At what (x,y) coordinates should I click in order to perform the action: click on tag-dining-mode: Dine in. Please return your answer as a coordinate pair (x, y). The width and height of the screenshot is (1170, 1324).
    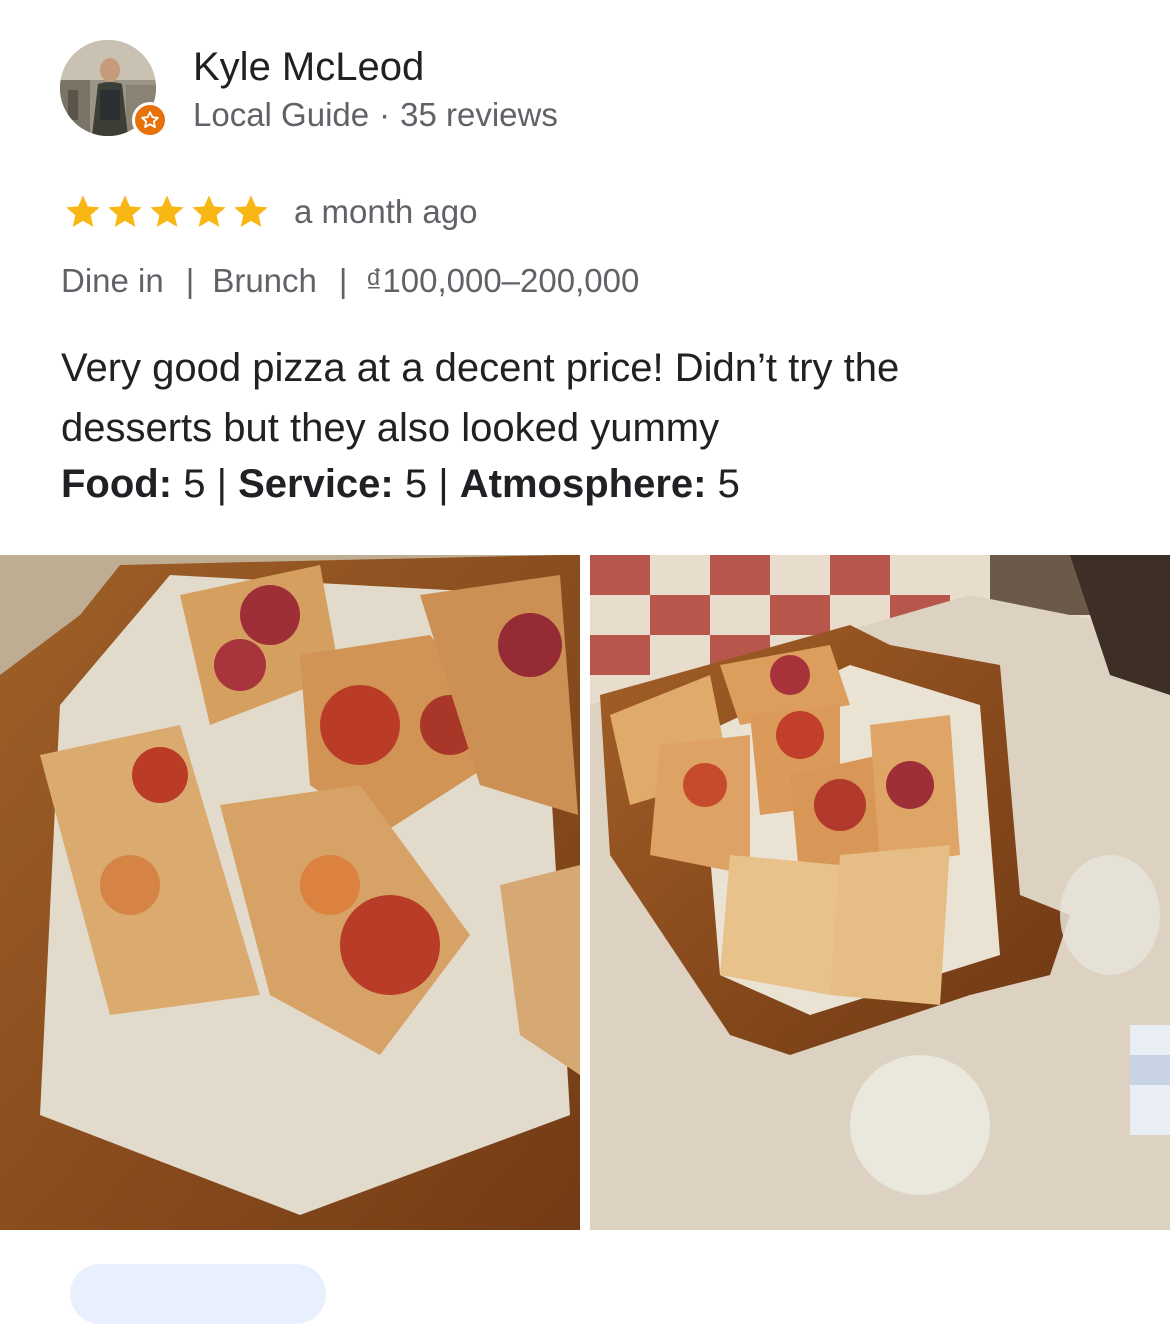
    Looking at the image, I should click on (112, 280).